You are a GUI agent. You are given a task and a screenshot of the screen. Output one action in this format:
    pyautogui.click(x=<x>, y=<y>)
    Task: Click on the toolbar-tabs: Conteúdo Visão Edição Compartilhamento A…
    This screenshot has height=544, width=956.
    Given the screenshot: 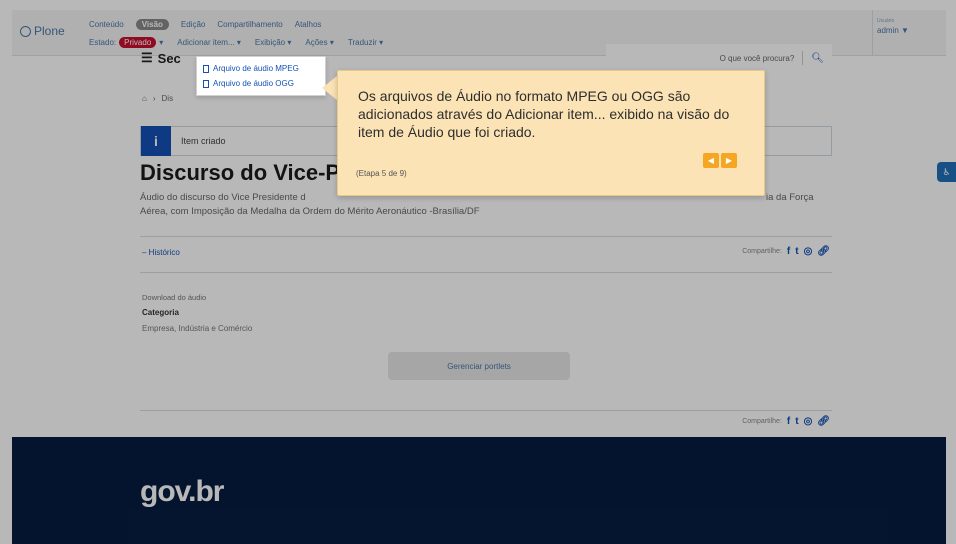 What is the action you would take?
    pyautogui.click(x=205, y=24)
    